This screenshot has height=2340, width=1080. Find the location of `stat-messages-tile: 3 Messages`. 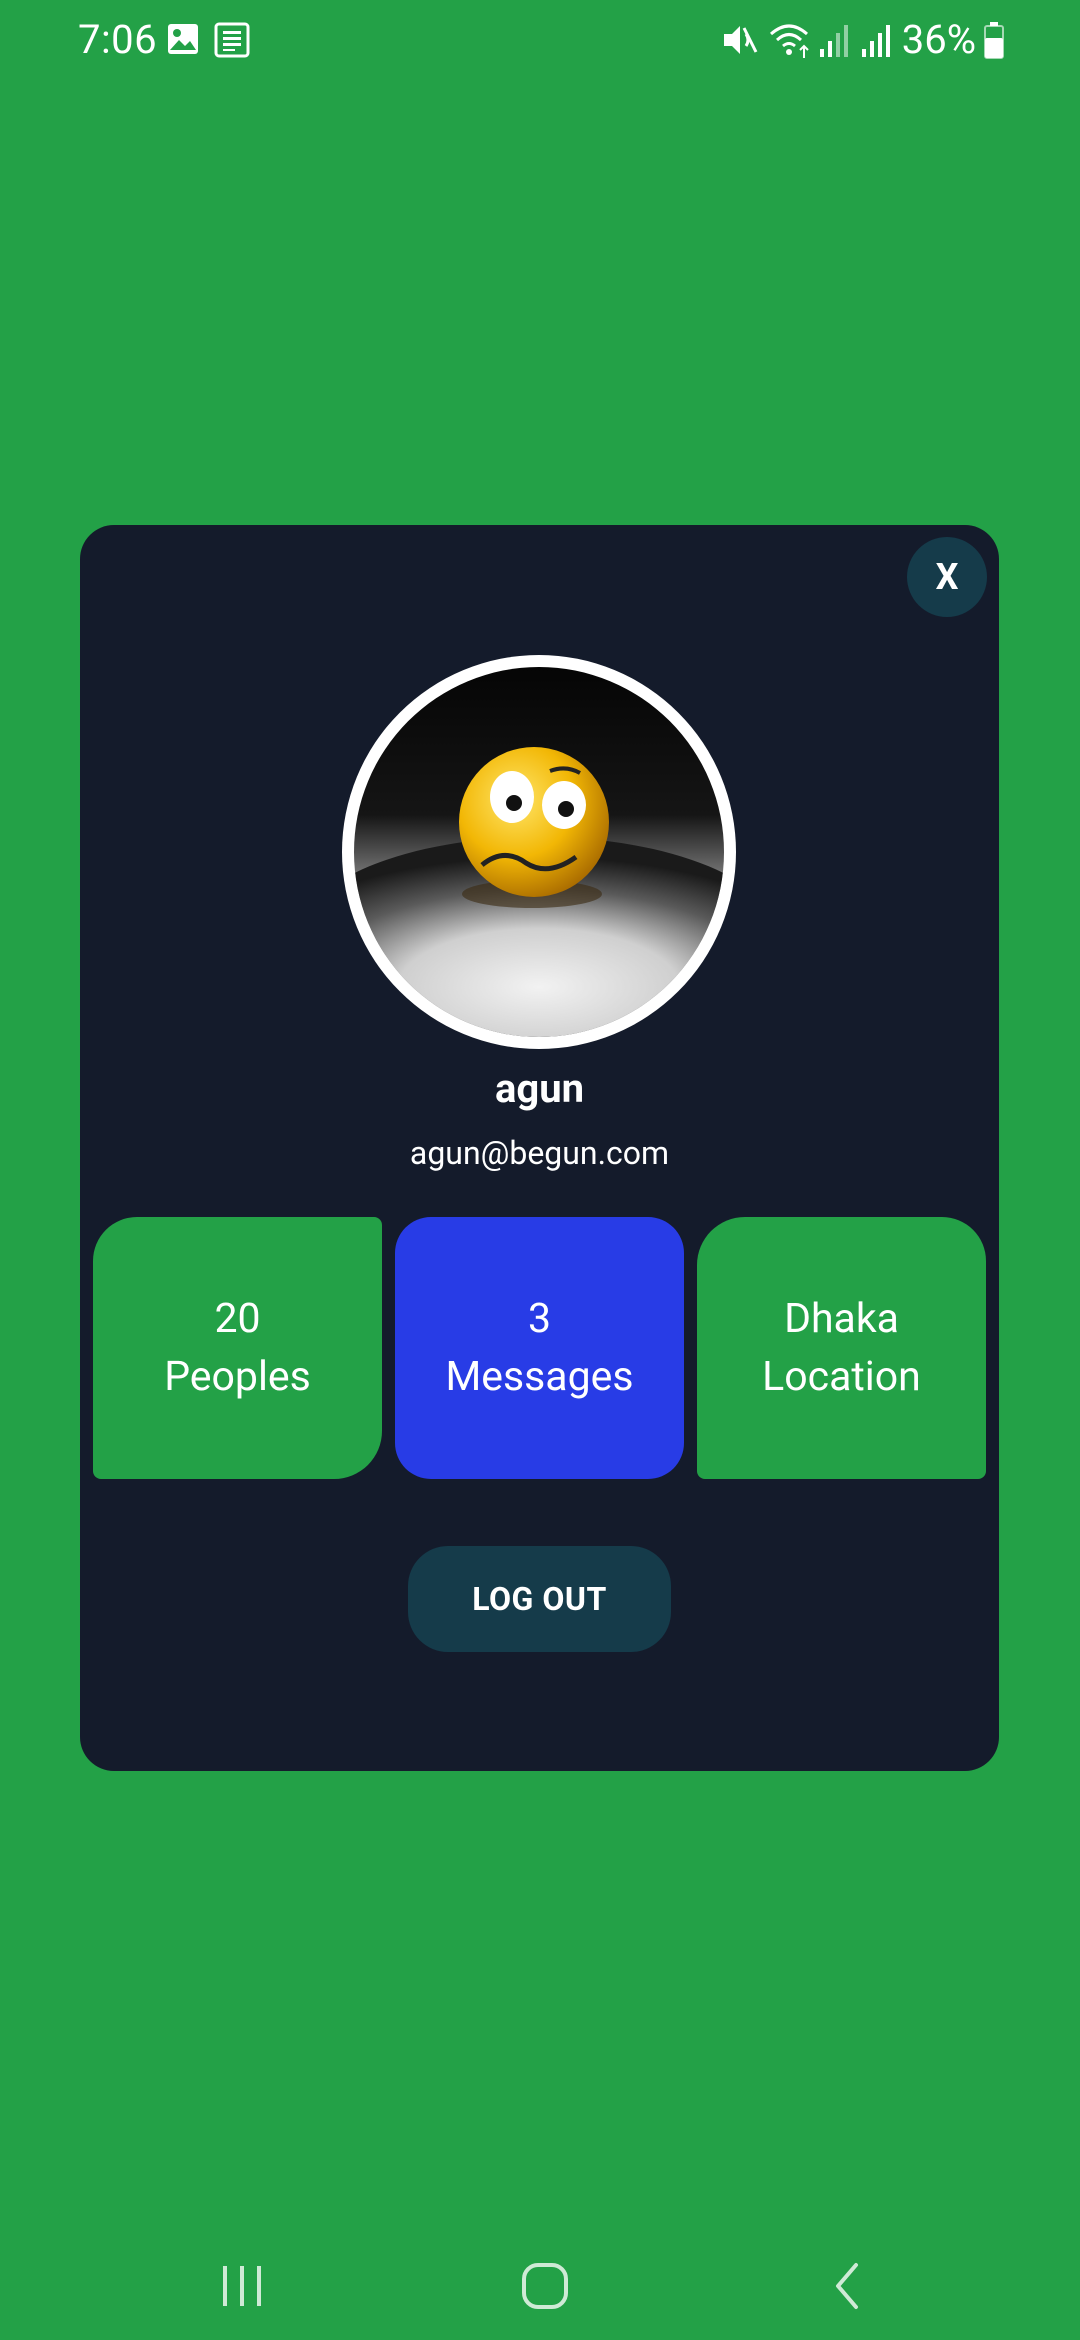

stat-messages-tile: 3 Messages is located at coordinates (539, 1348).